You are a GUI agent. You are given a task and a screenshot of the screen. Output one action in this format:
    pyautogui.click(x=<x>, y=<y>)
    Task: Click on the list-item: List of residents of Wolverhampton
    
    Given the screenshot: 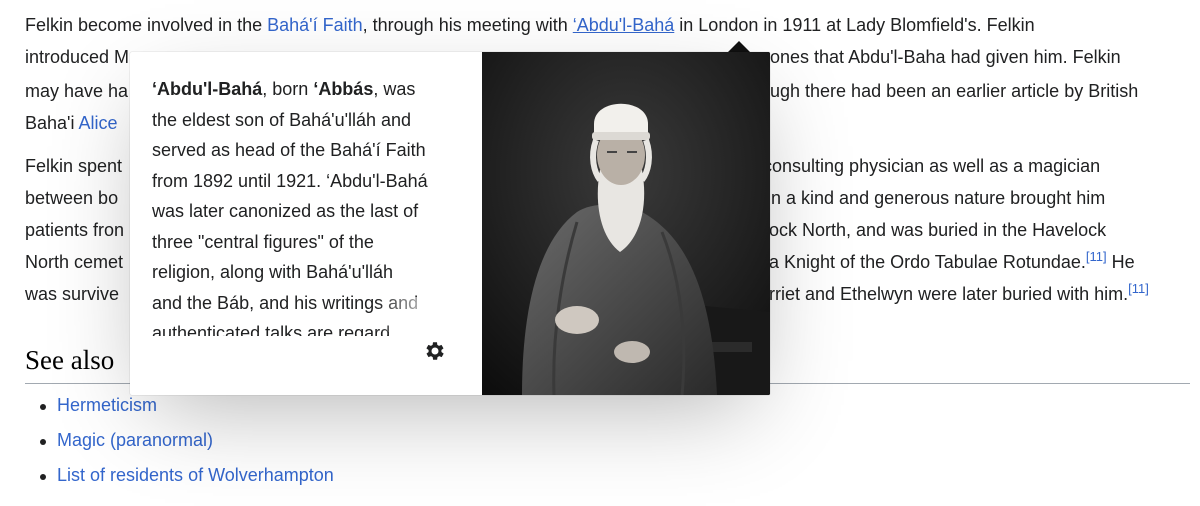 What is the action you would take?
    pyautogui.click(x=179, y=479)
    